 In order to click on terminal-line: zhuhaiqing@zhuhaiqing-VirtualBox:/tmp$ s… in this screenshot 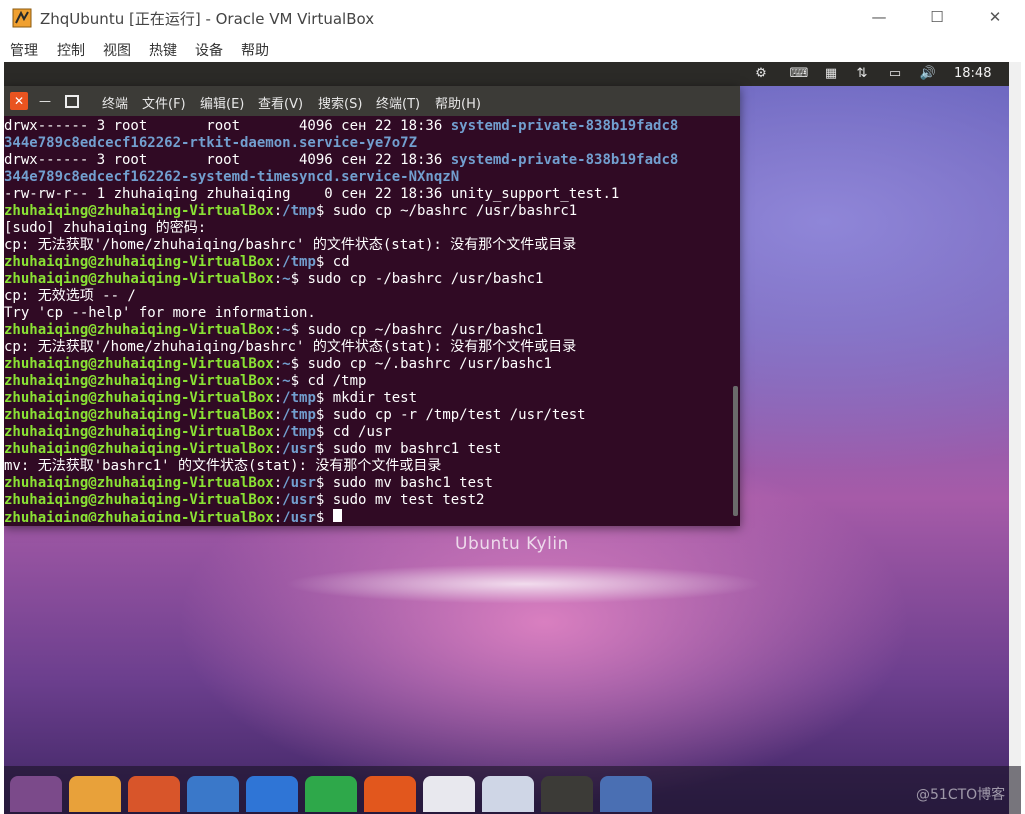, I will do `click(368, 211)`.